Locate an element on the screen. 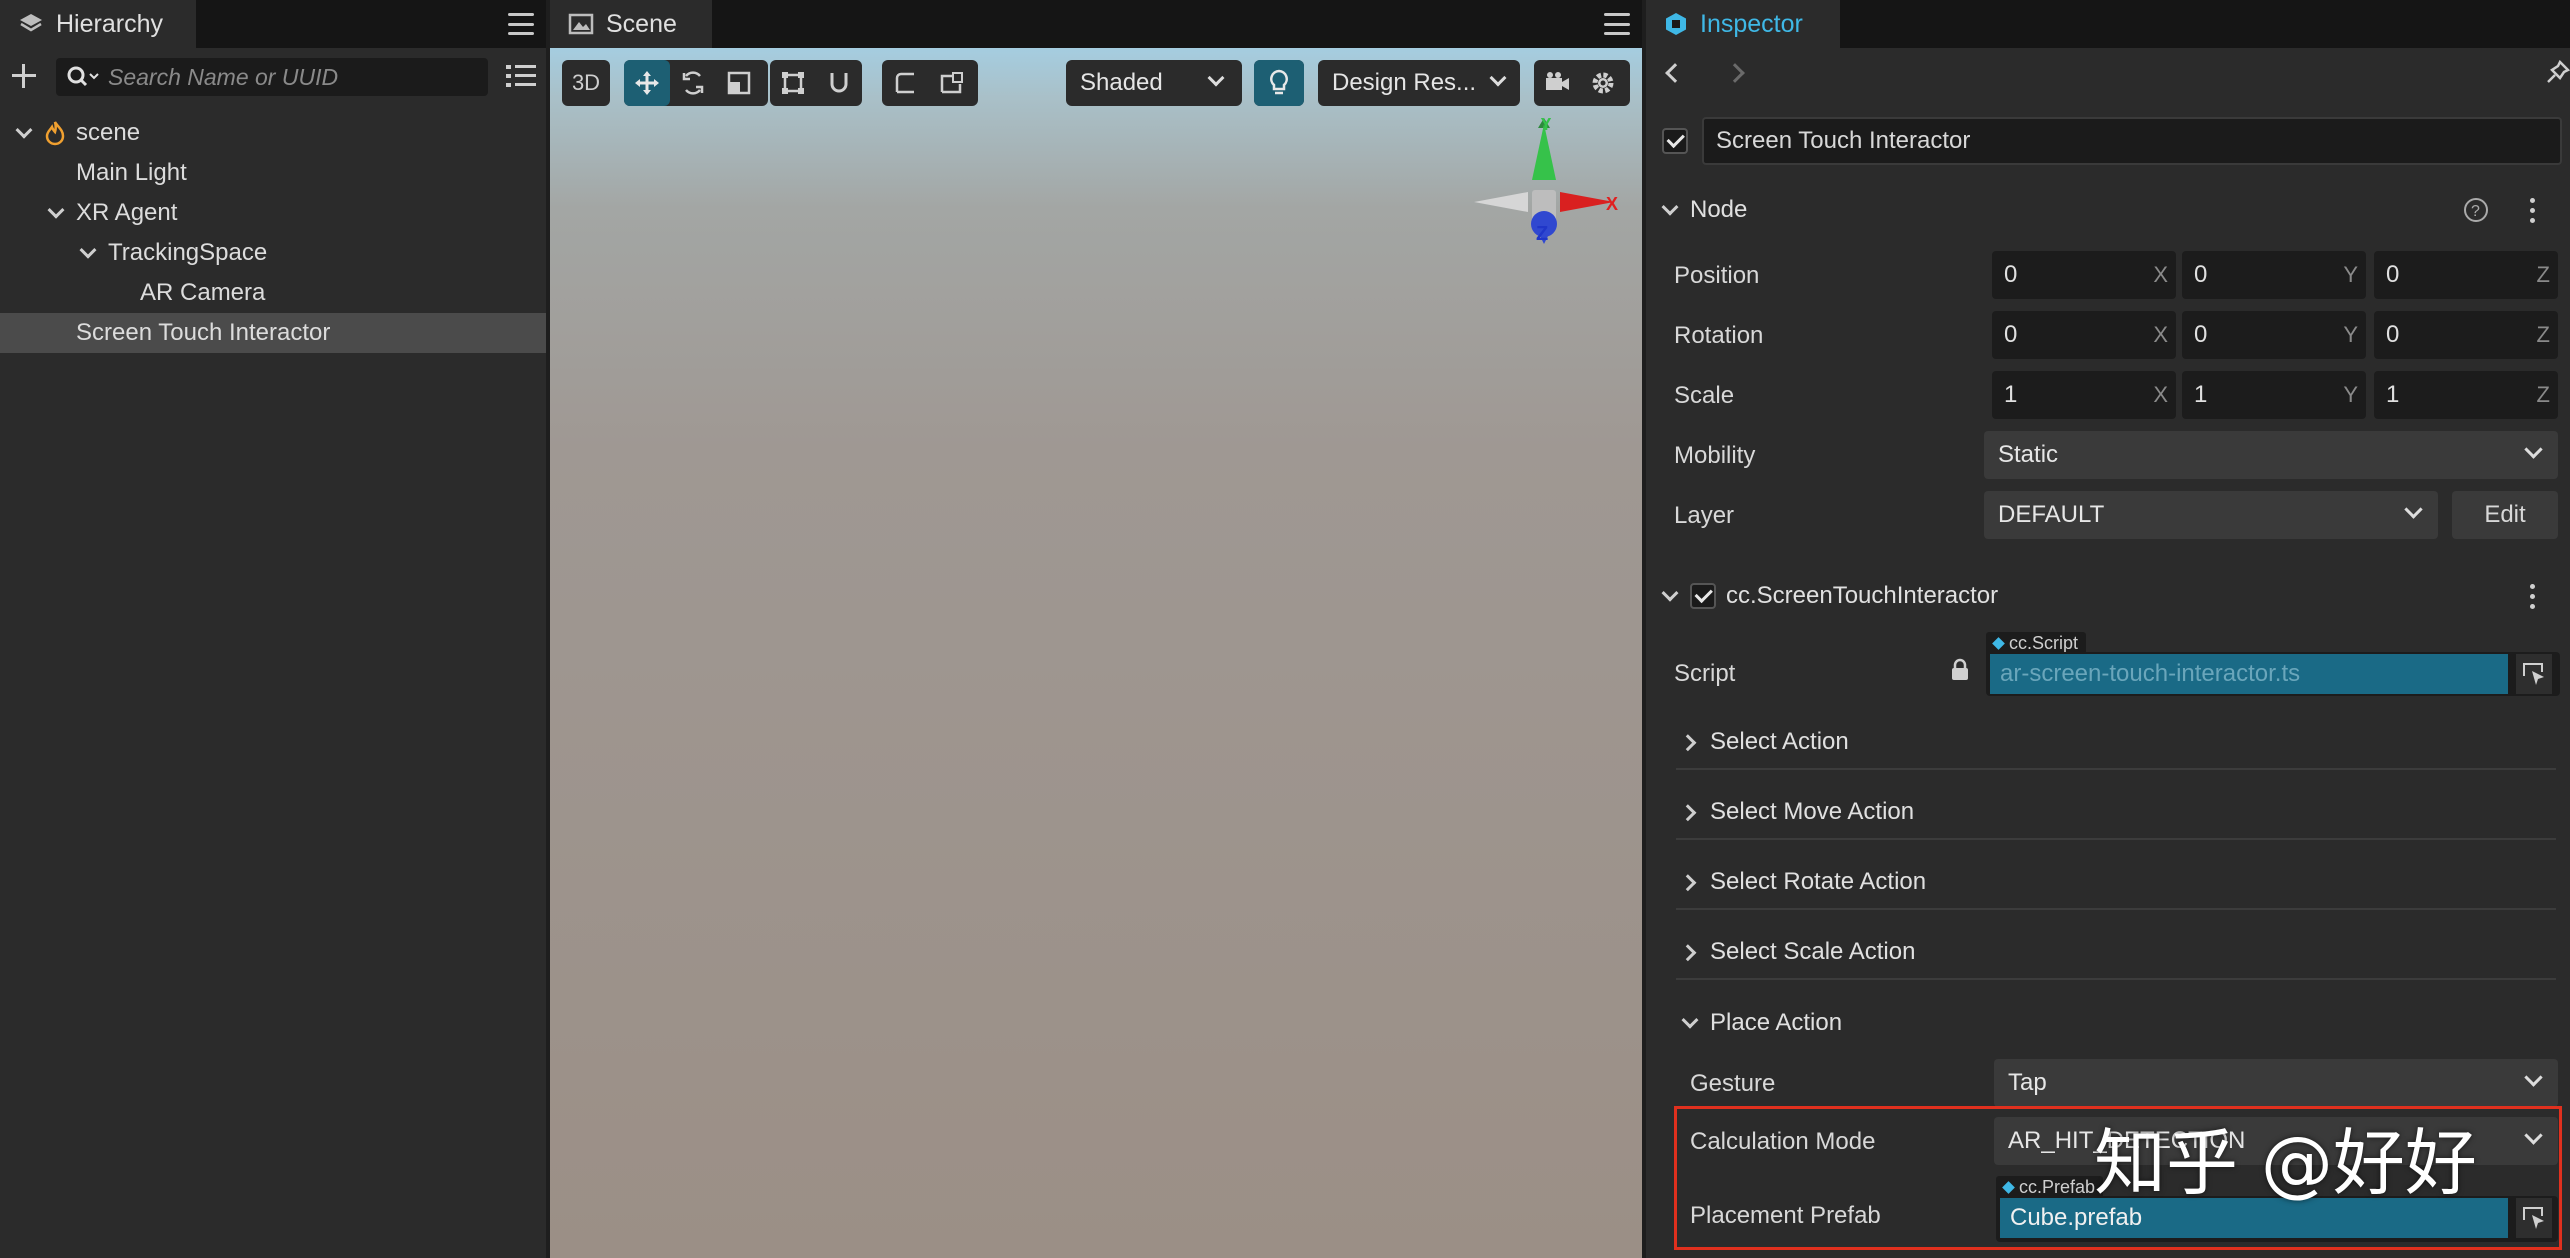 This screenshot has width=2570, height=1258. script-pick-button is located at coordinates (2534, 674).